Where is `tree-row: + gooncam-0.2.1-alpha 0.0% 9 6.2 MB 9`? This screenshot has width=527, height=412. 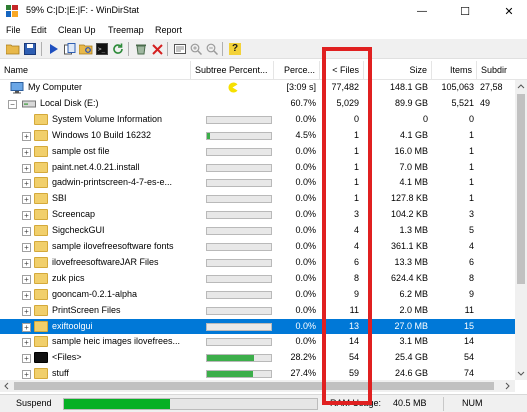 tree-row: + gooncam-0.2.1-alpha 0.0% 9 6.2 MB 9 is located at coordinates (257, 295).